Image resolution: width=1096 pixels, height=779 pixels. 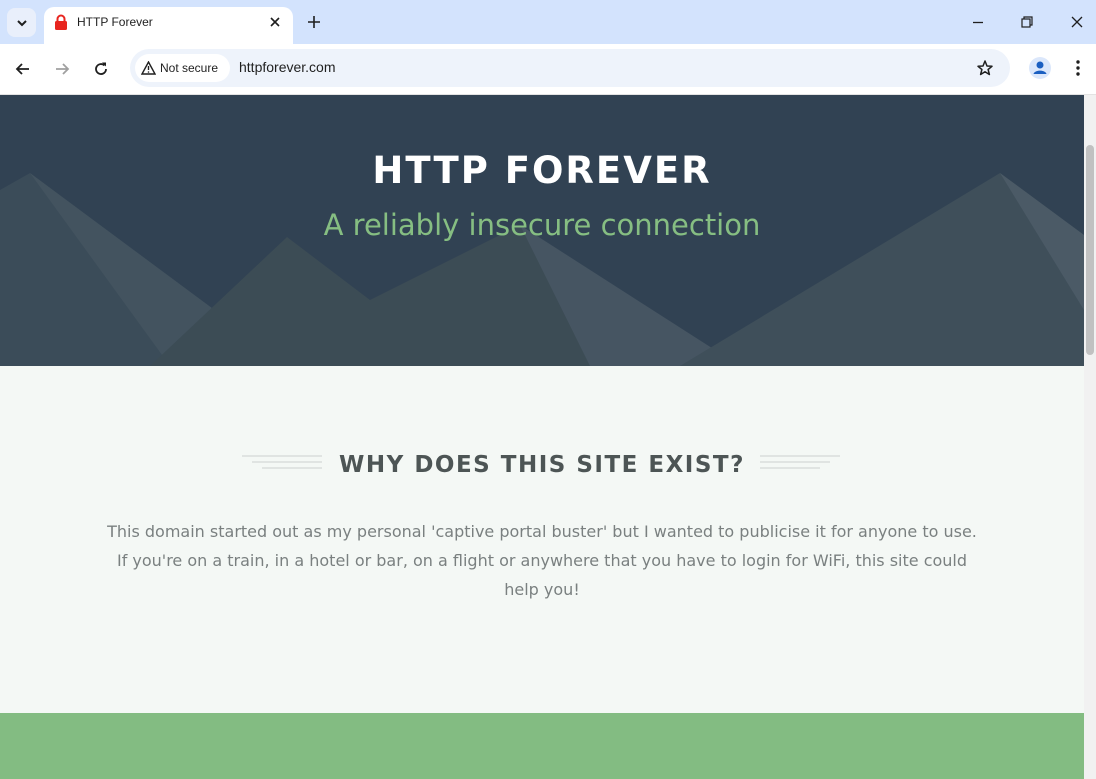 What do you see at coordinates (62, 69) in the screenshot?
I see `forward-arrow-icon` at bounding box center [62, 69].